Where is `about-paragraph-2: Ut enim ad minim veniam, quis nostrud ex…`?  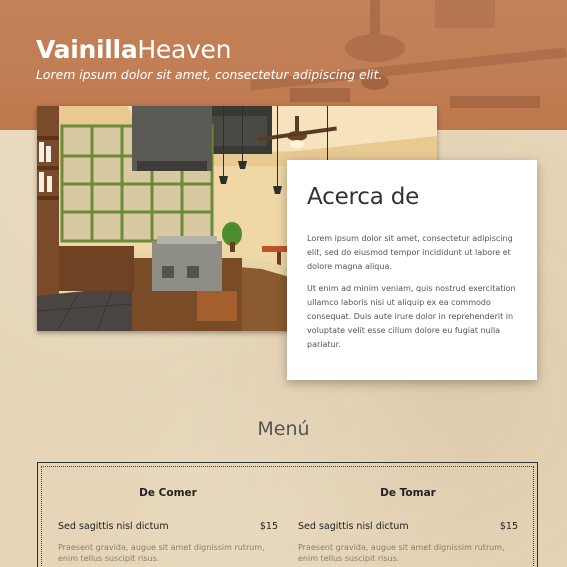
about-paragraph-2: Ut enim ad minim veniam, quis nostrud ex… is located at coordinates (411, 316).